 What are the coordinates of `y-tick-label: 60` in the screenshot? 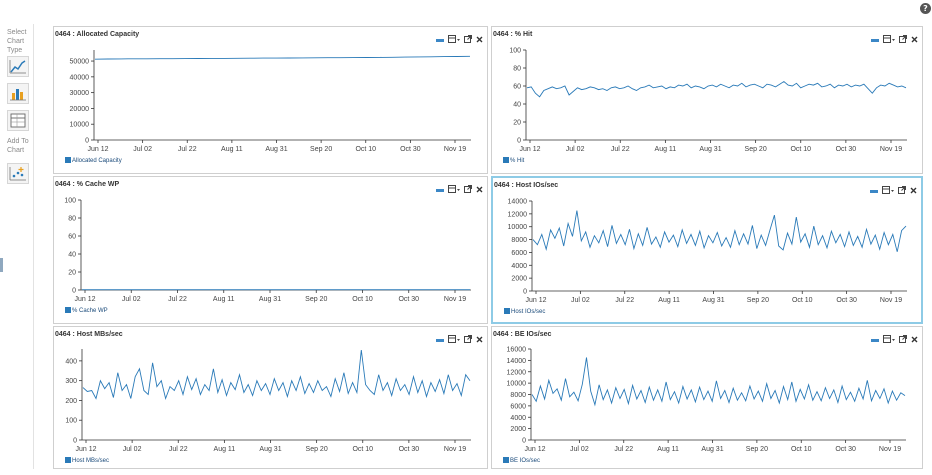 It's located at (72, 237).